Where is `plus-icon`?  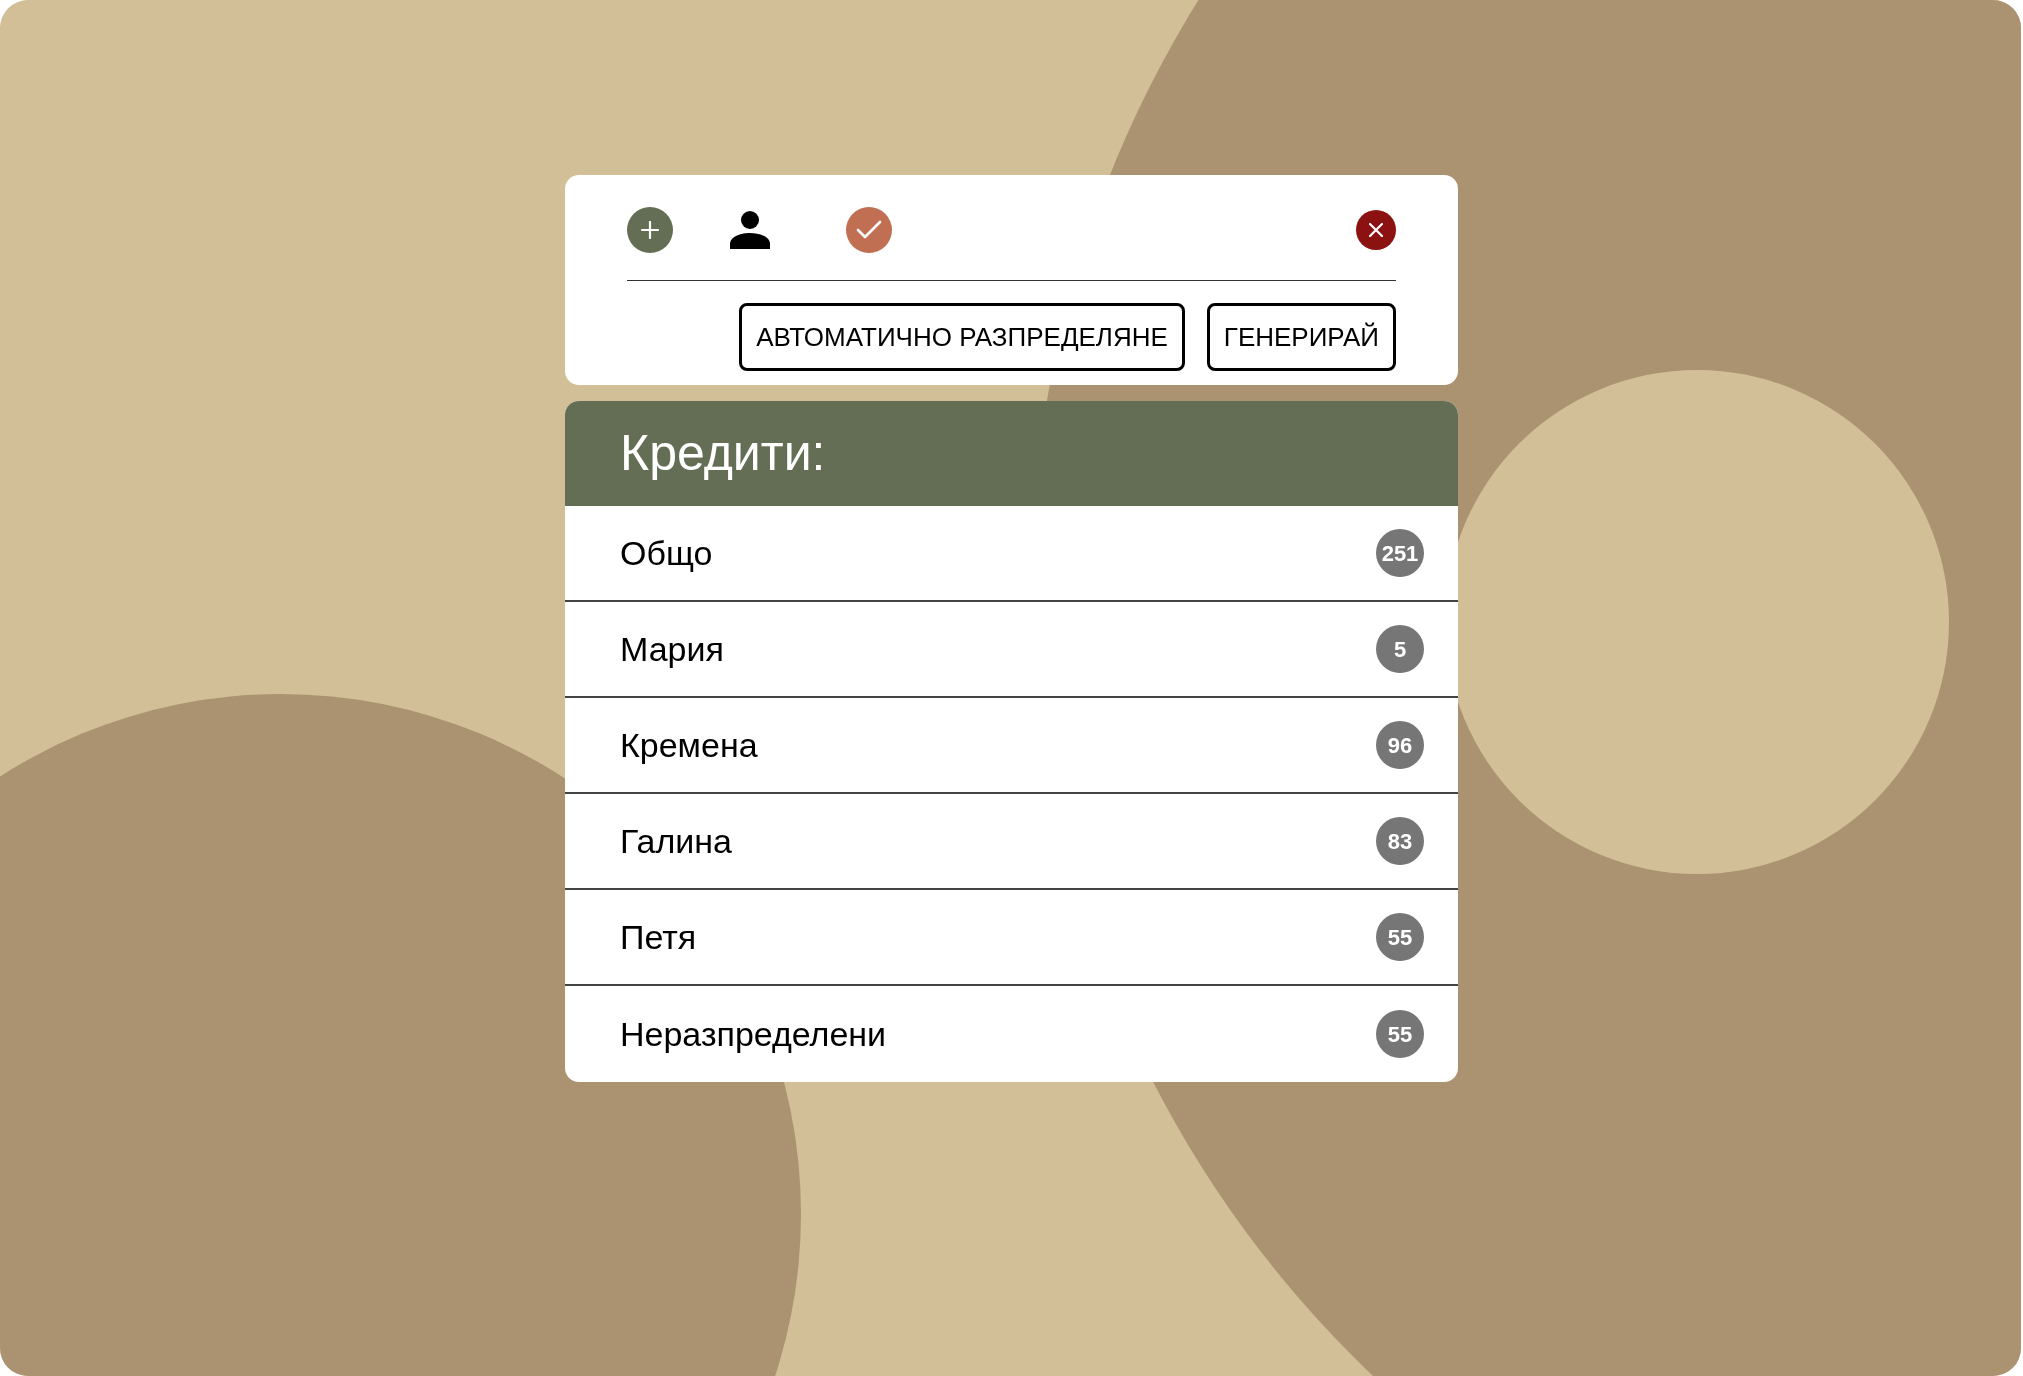
plus-icon is located at coordinates (650, 230).